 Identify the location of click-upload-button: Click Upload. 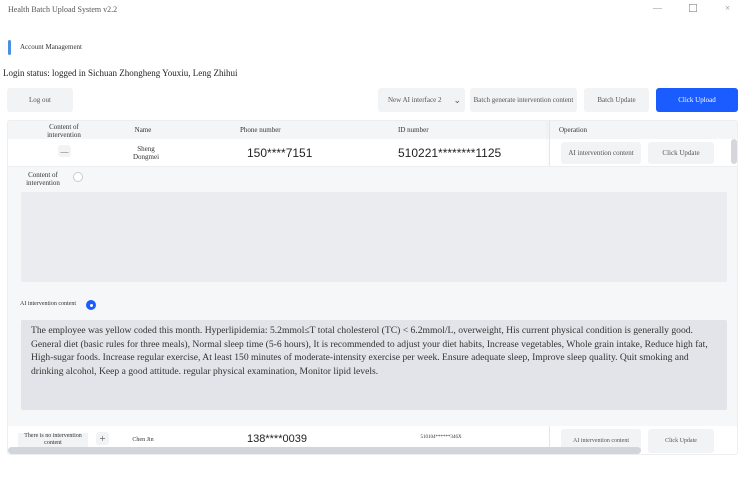
(697, 100).